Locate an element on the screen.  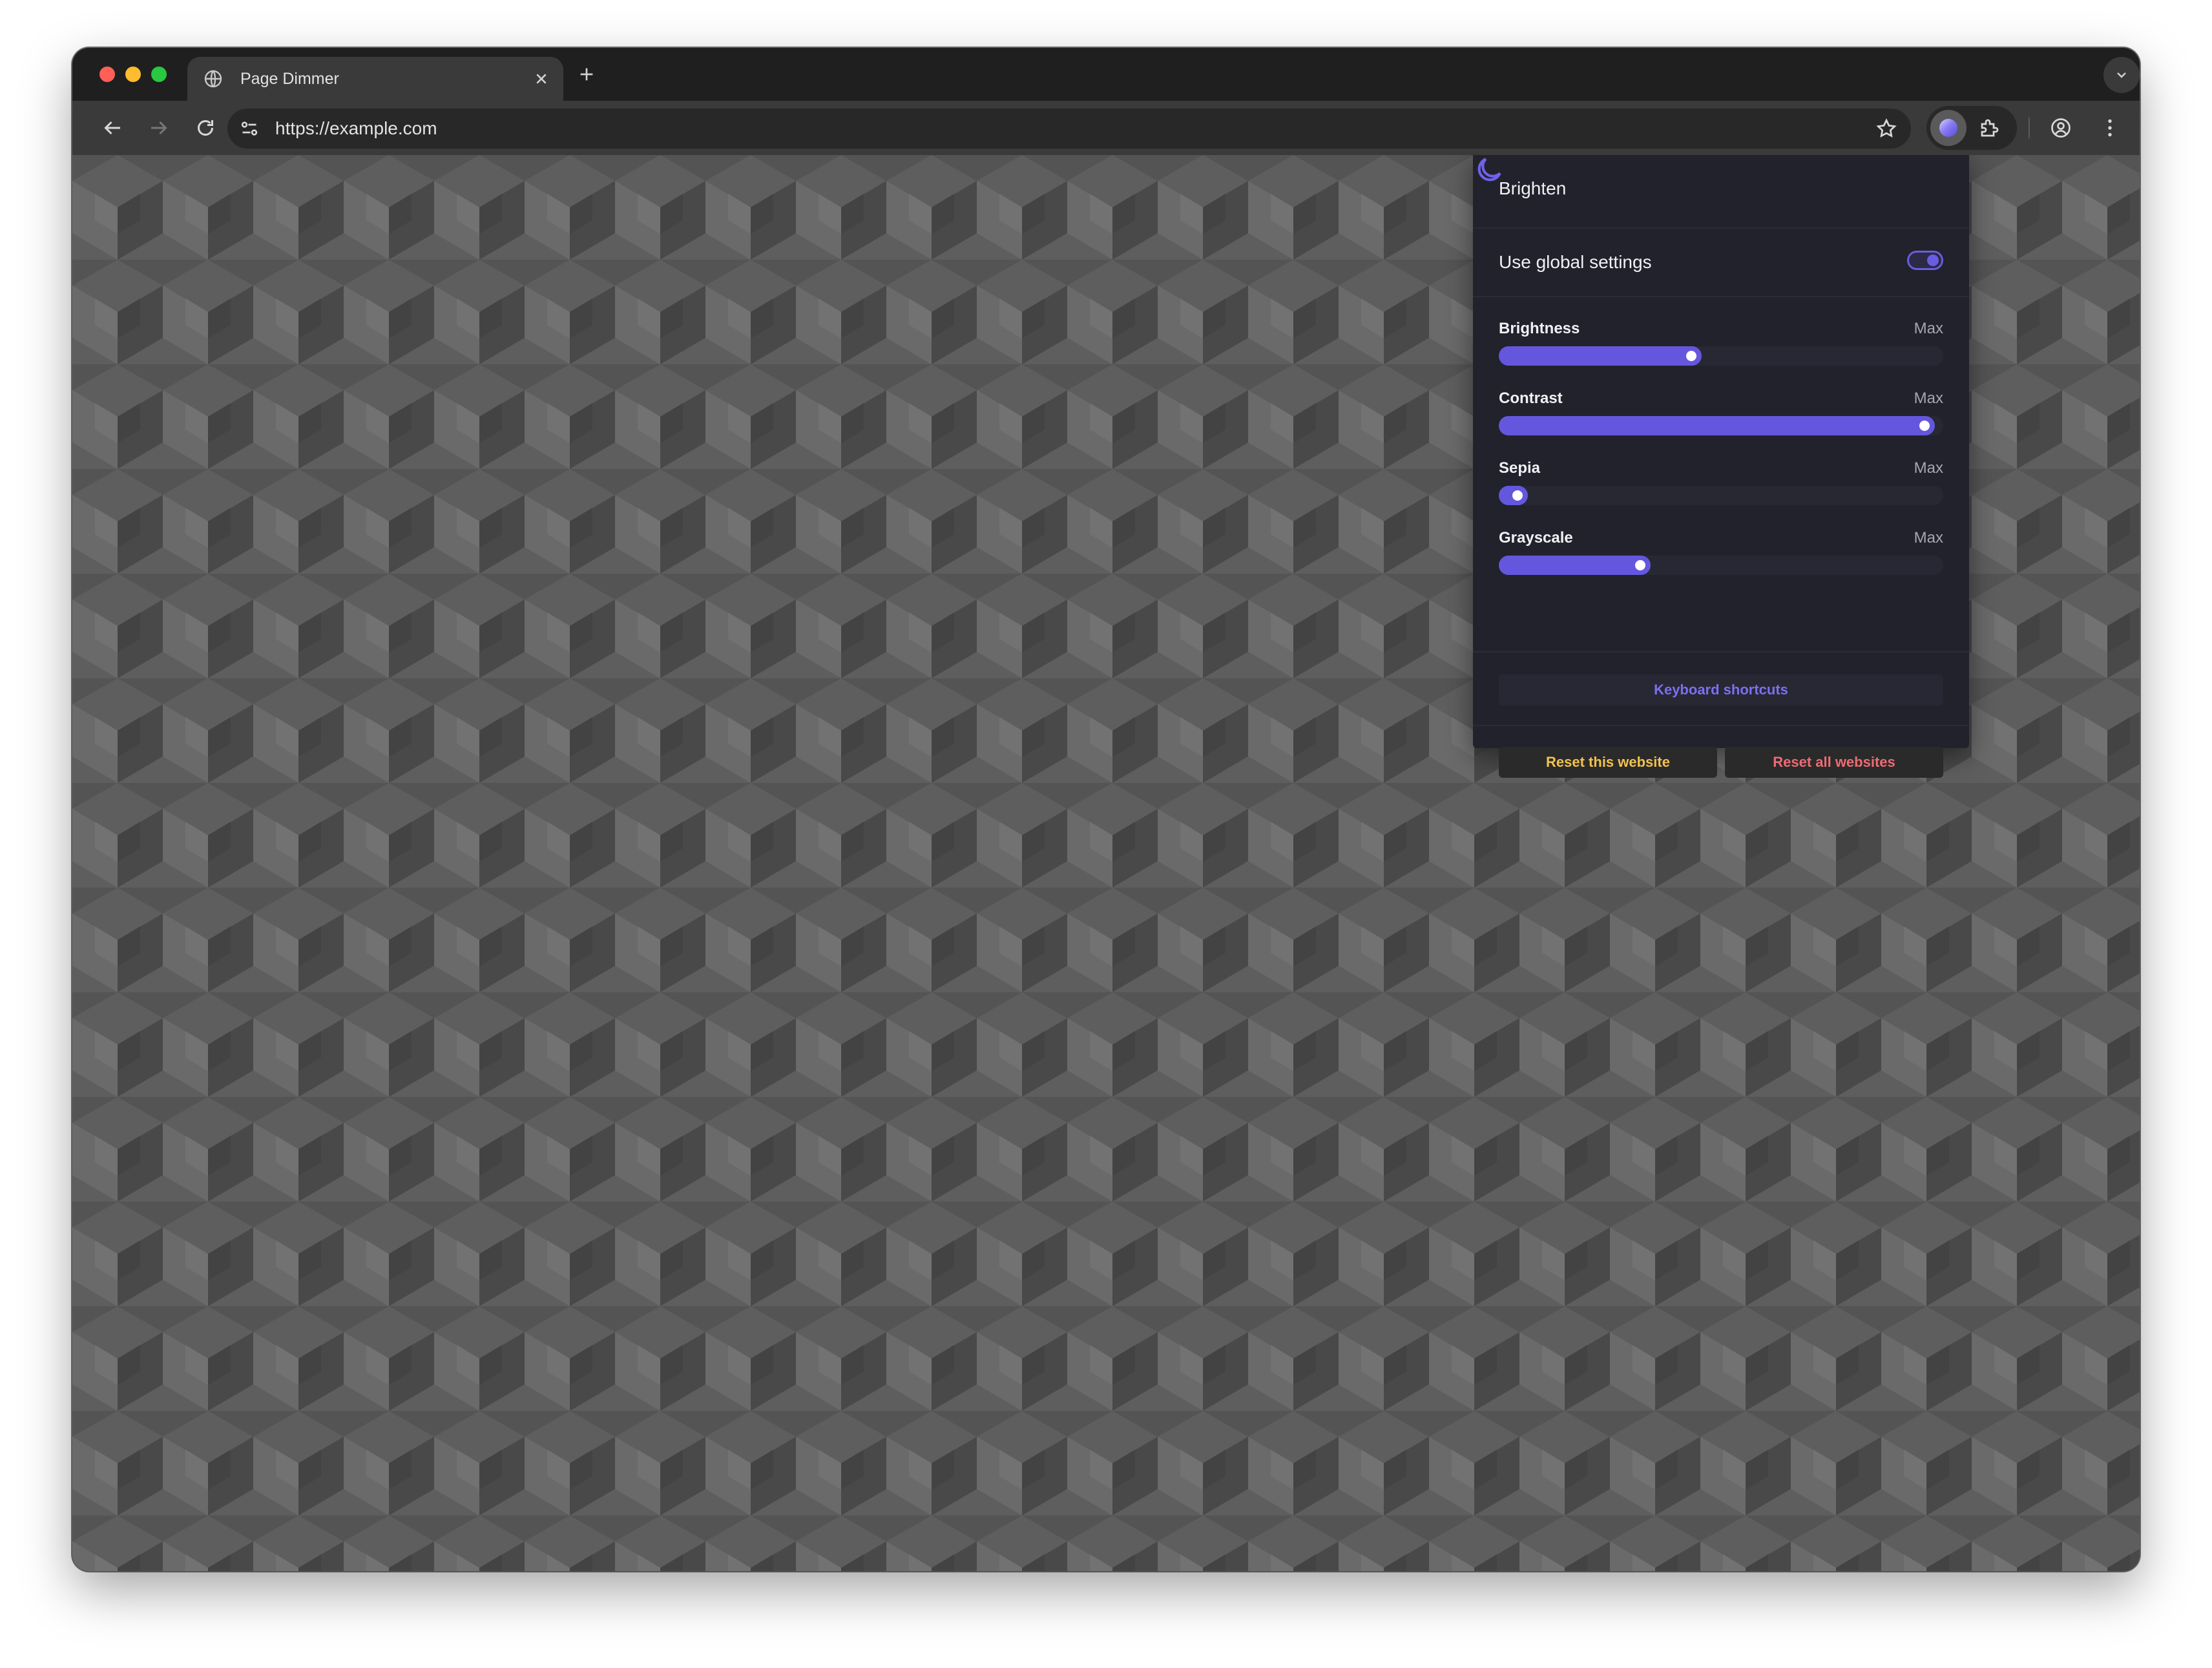
close-tab-icon is located at coordinates (542, 78).